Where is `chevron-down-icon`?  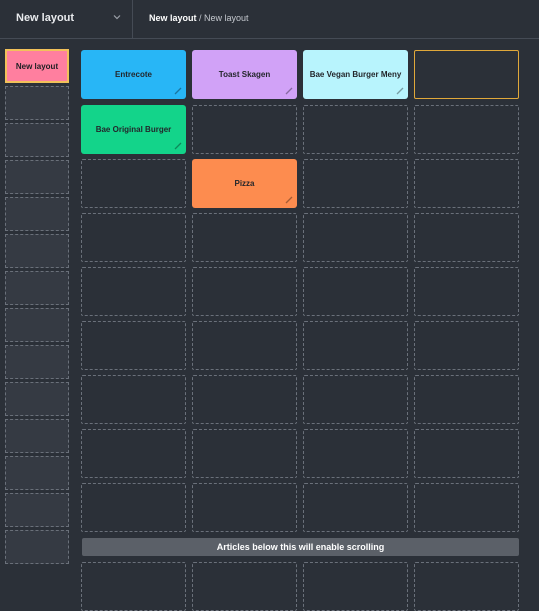
chevron-down-icon is located at coordinates (117, 17).